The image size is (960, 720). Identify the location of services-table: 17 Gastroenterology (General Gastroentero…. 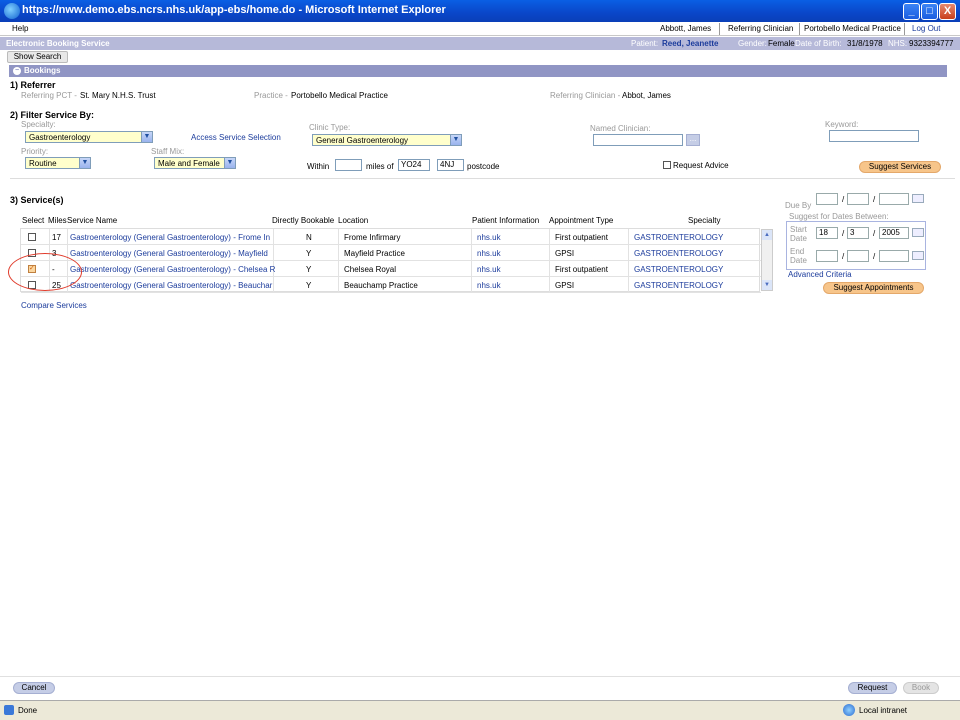
(390, 260).